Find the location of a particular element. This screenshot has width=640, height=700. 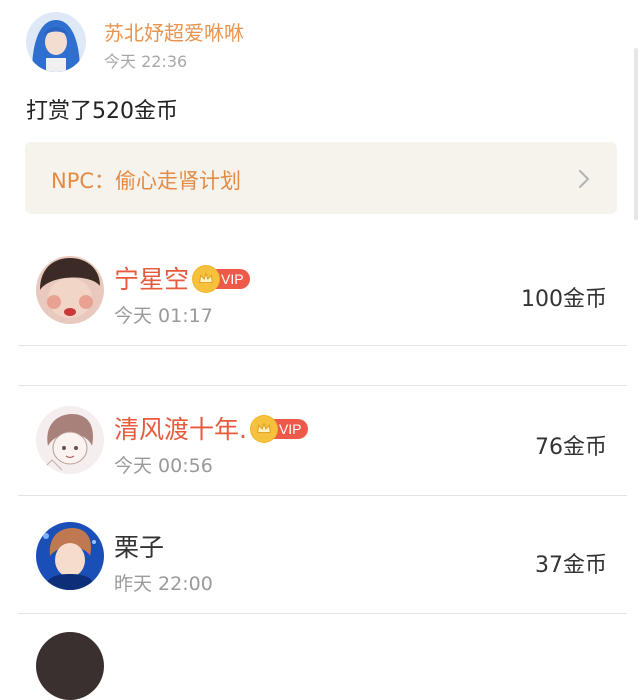

user-name-text: 清风渡十年. is located at coordinates (180, 429).